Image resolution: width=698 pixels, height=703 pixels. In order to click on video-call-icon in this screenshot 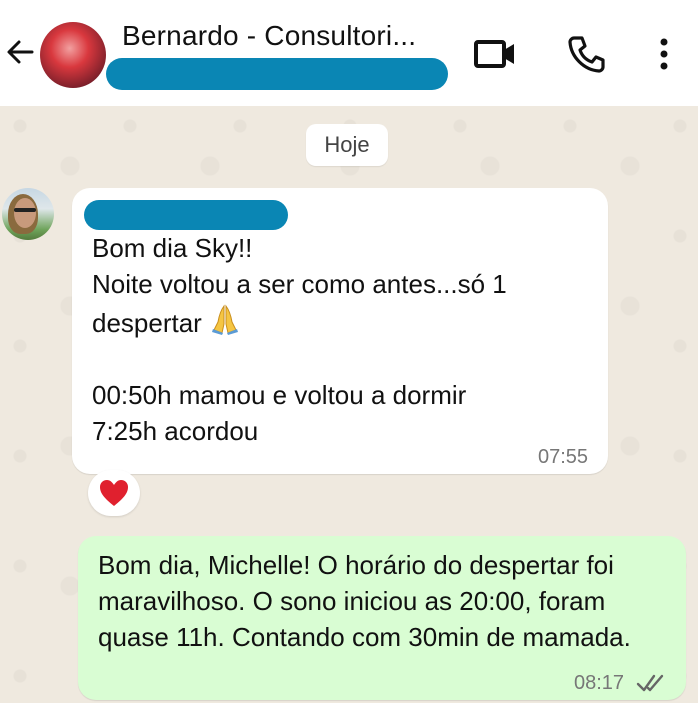, I will do `click(495, 54)`.